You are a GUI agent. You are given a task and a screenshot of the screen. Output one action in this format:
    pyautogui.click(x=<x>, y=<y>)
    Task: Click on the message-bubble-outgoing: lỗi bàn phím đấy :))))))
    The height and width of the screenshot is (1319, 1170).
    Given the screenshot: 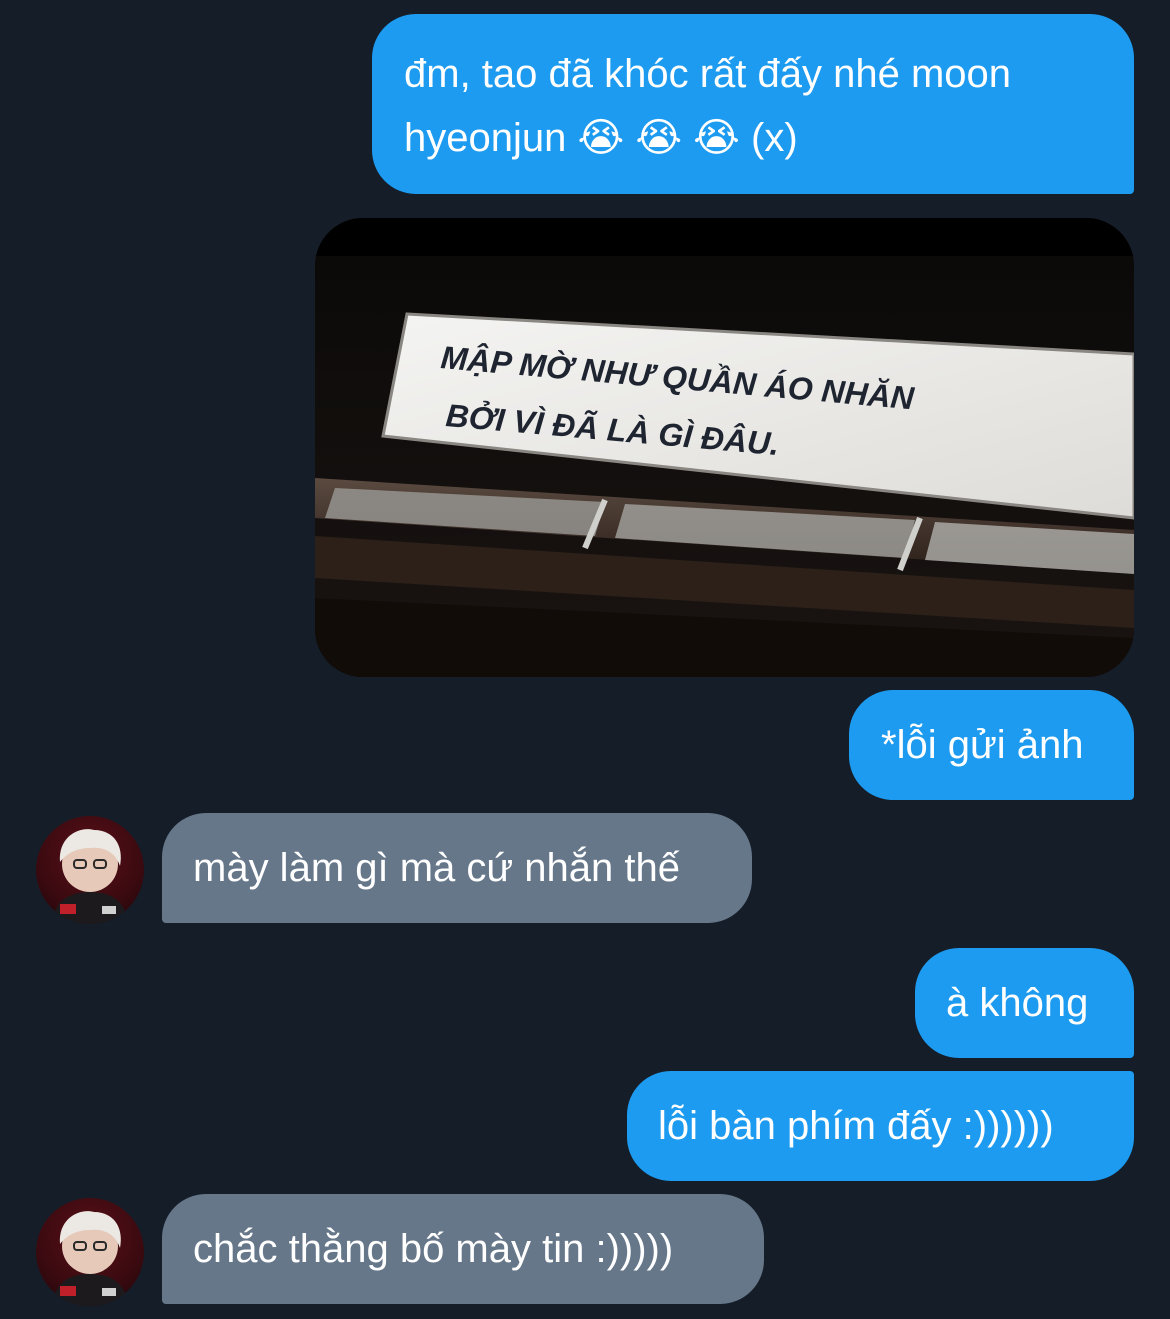 What is the action you would take?
    pyautogui.click(x=880, y=1126)
    